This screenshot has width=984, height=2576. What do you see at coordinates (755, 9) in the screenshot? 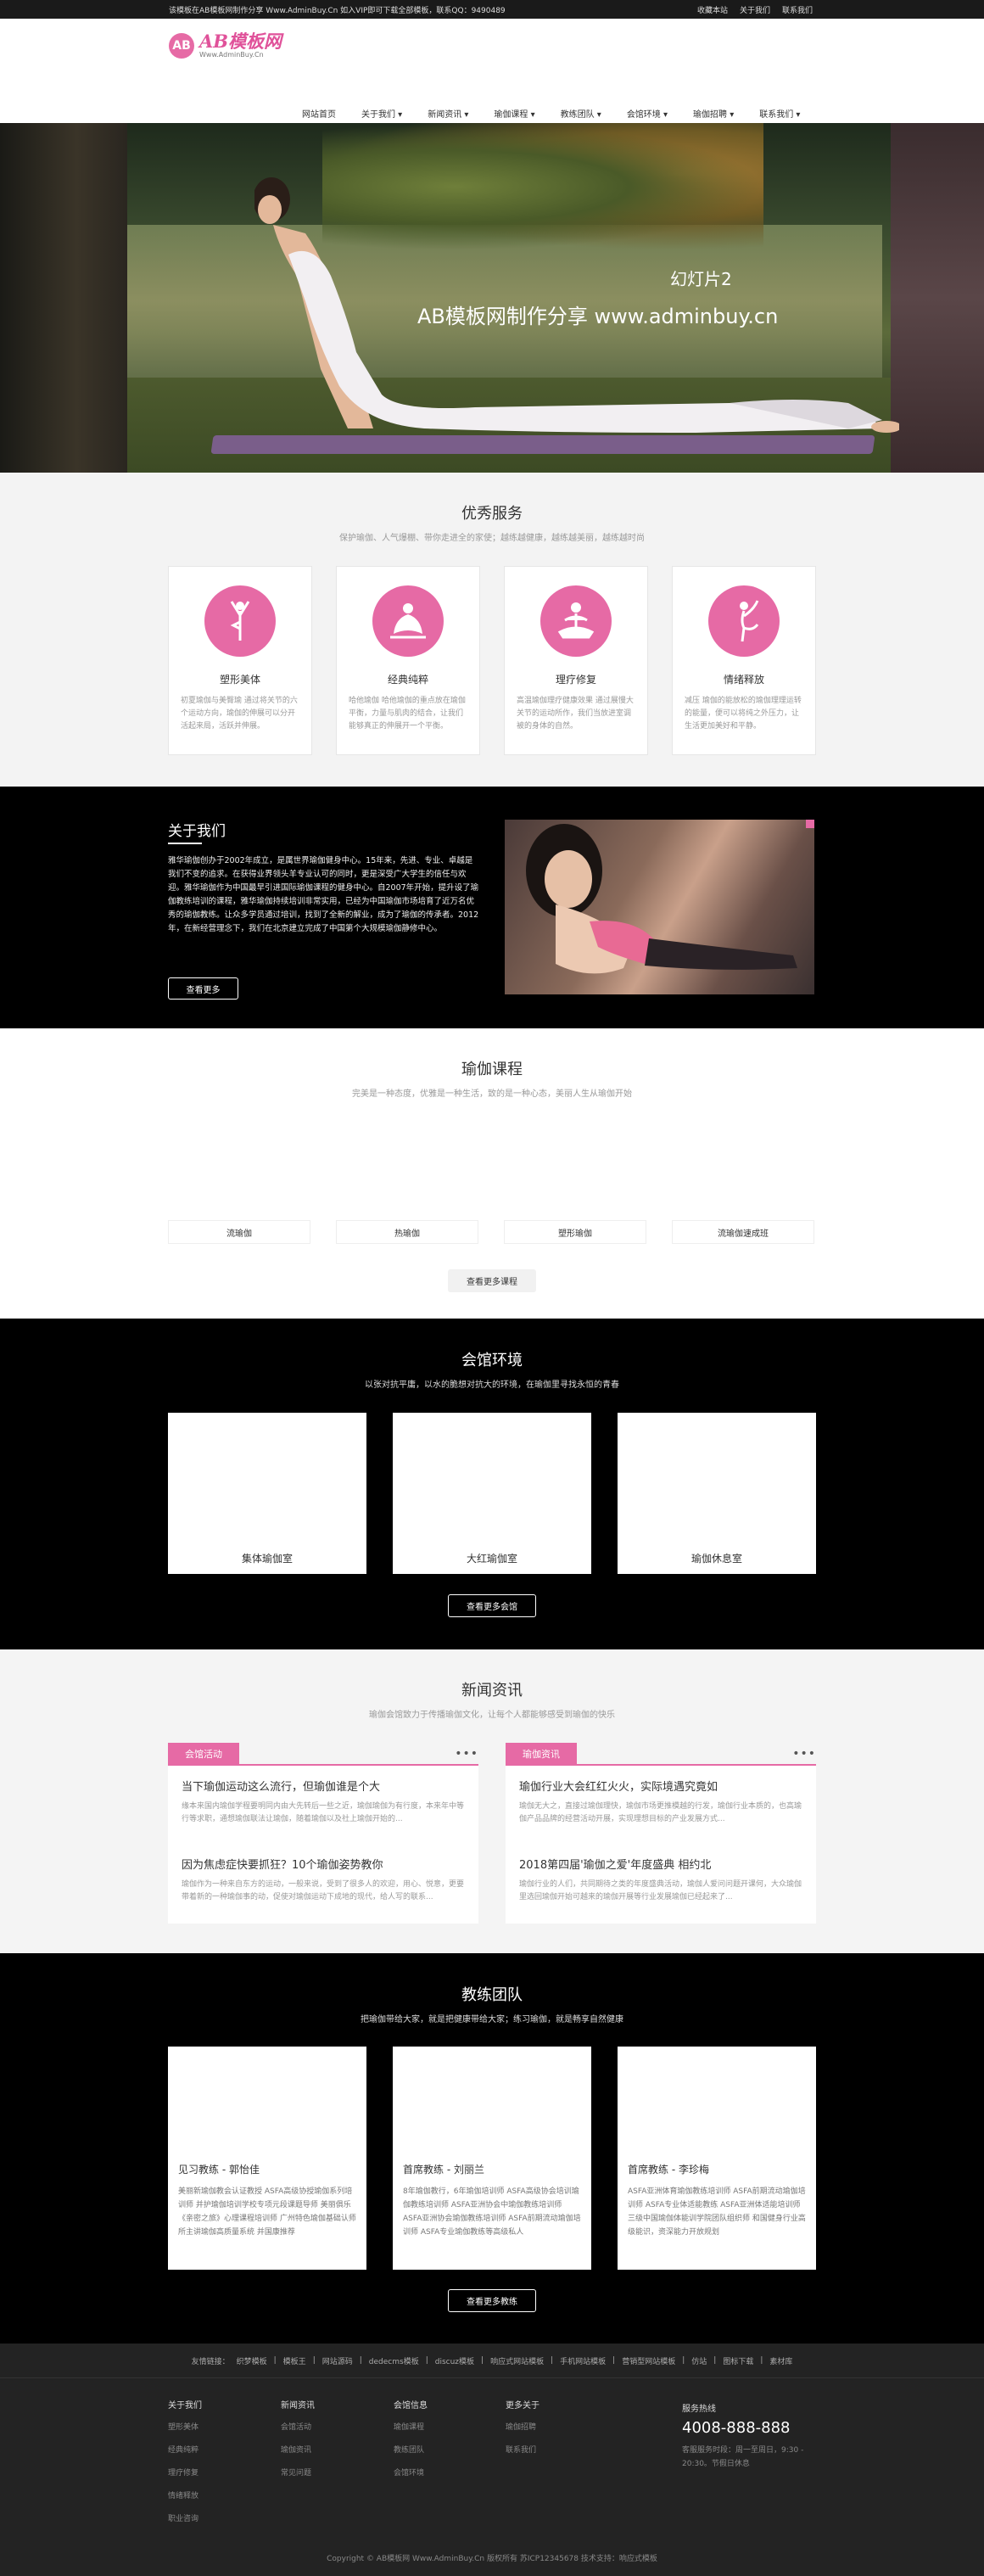
I see `about-link: 关于我们` at bounding box center [755, 9].